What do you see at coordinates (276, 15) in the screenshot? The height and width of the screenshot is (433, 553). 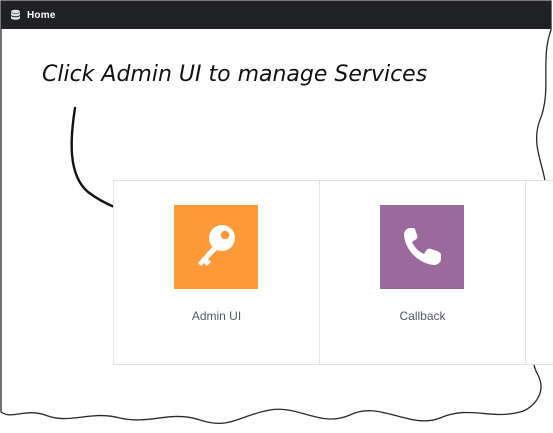 I see `top-bar: Home` at bounding box center [276, 15].